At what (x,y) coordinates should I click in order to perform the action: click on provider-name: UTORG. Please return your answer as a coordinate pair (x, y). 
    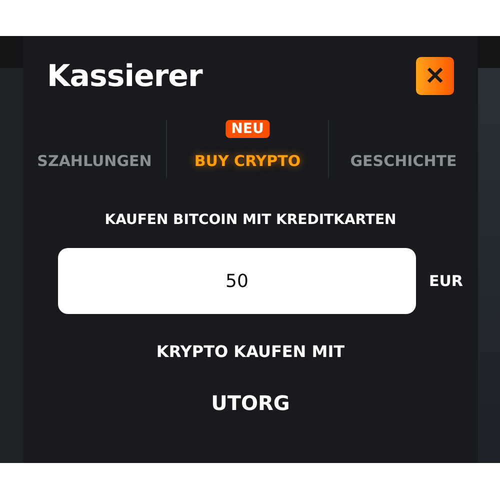
    Looking at the image, I should click on (250, 403).